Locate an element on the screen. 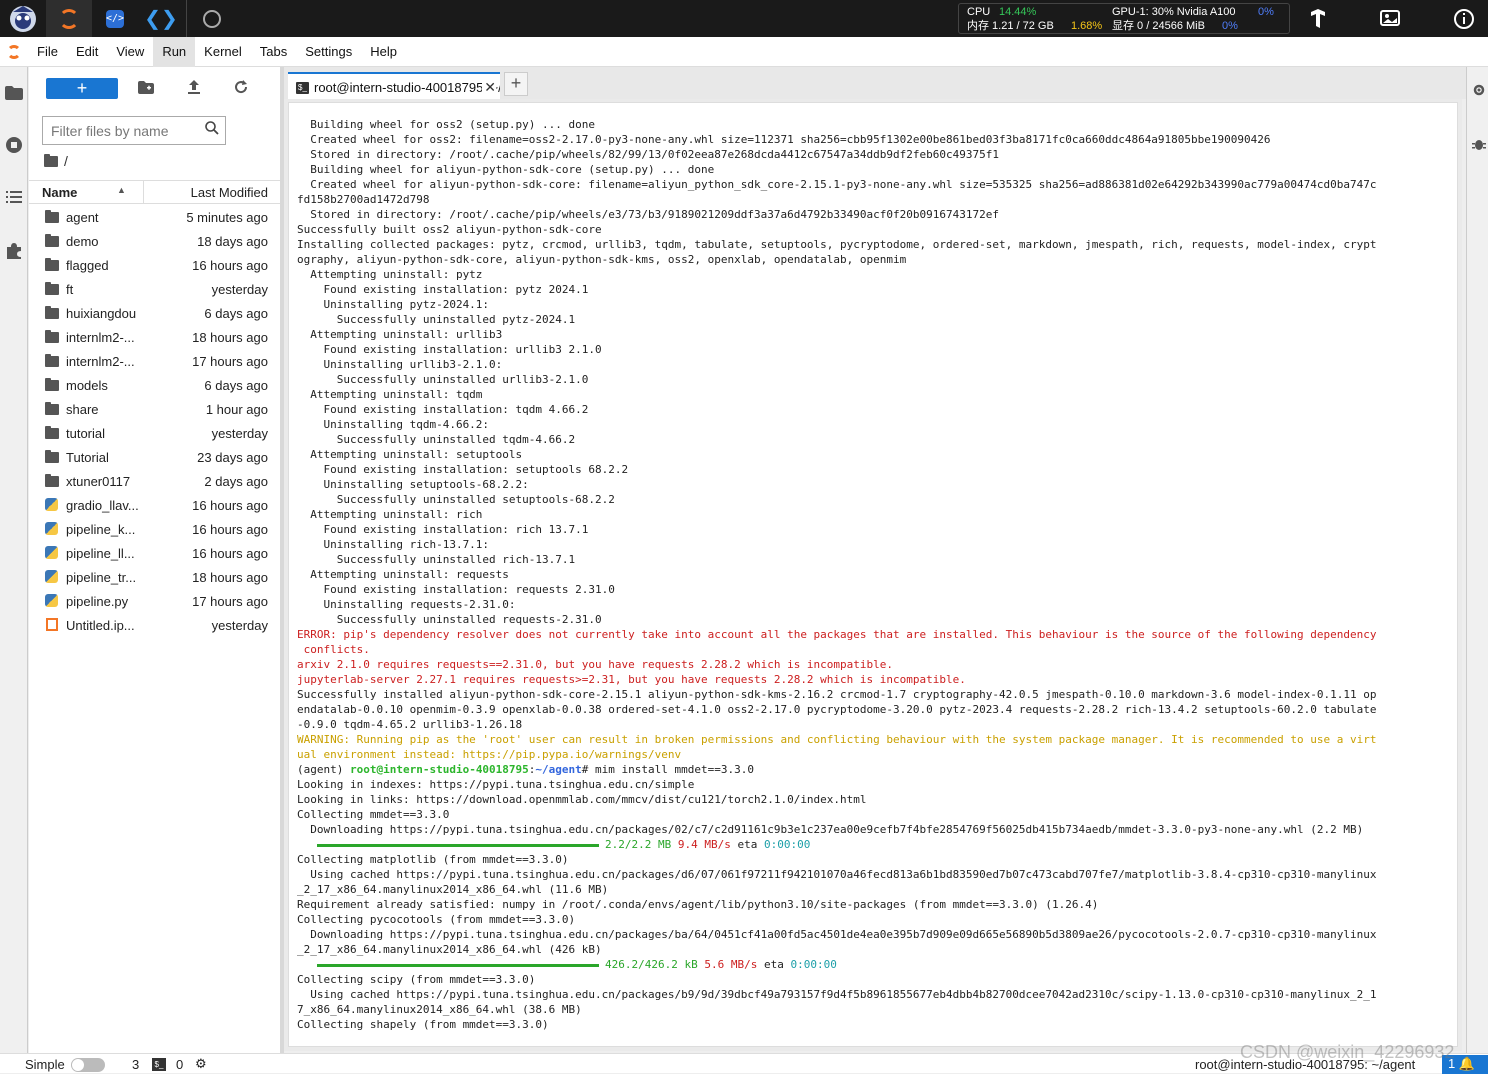 This screenshot has height=1074, width=1488. new-launcher-button: + is located at coordinates (82, 88).